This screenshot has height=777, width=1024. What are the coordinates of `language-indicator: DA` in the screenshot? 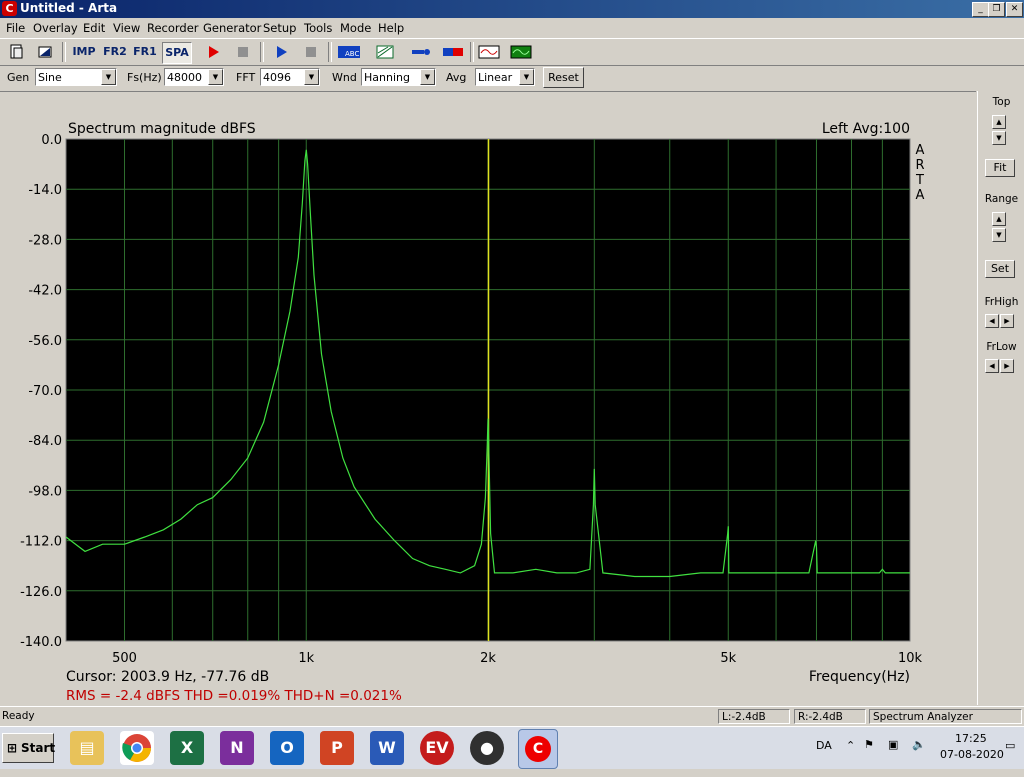 It's located at (824, 745).